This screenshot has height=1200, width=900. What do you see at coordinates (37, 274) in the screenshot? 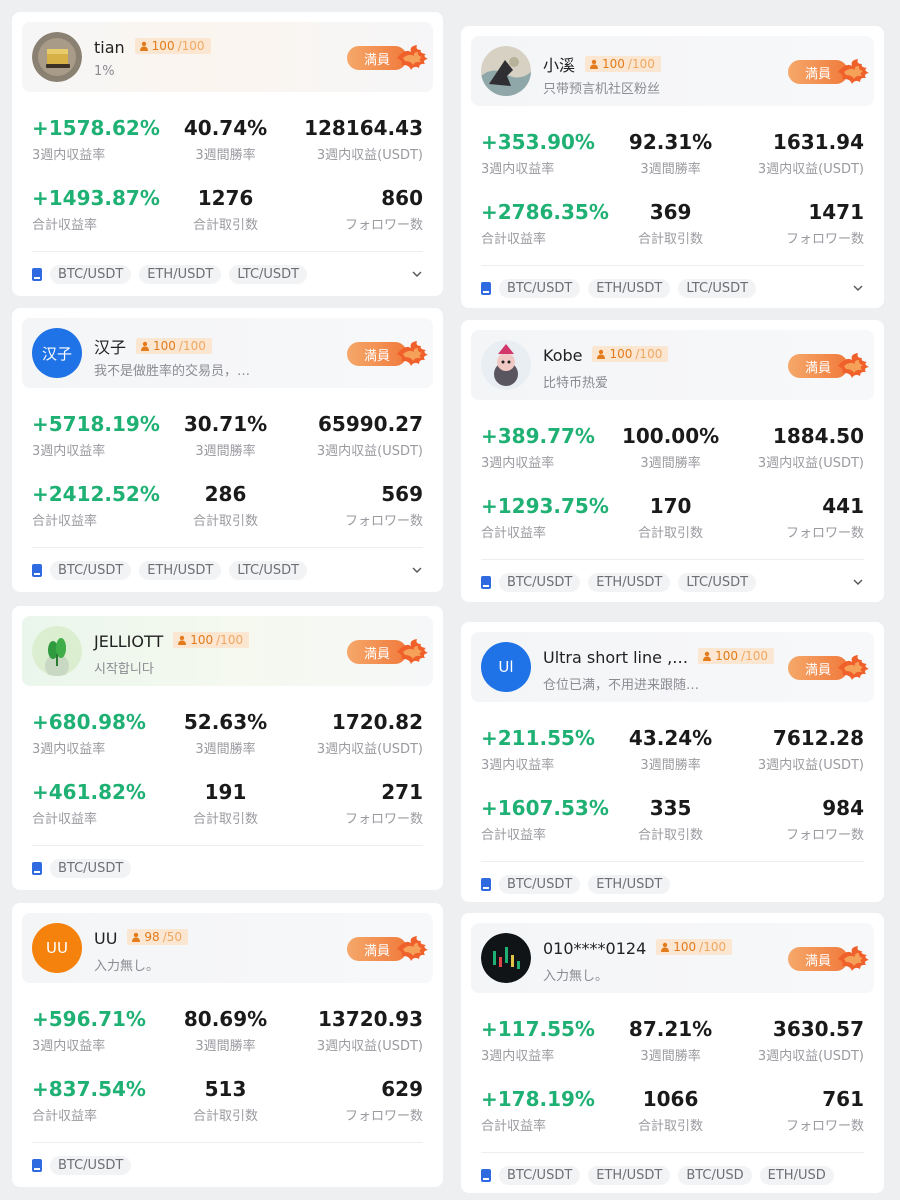
I see `pairs-icon` at bounding box center [37, 274].